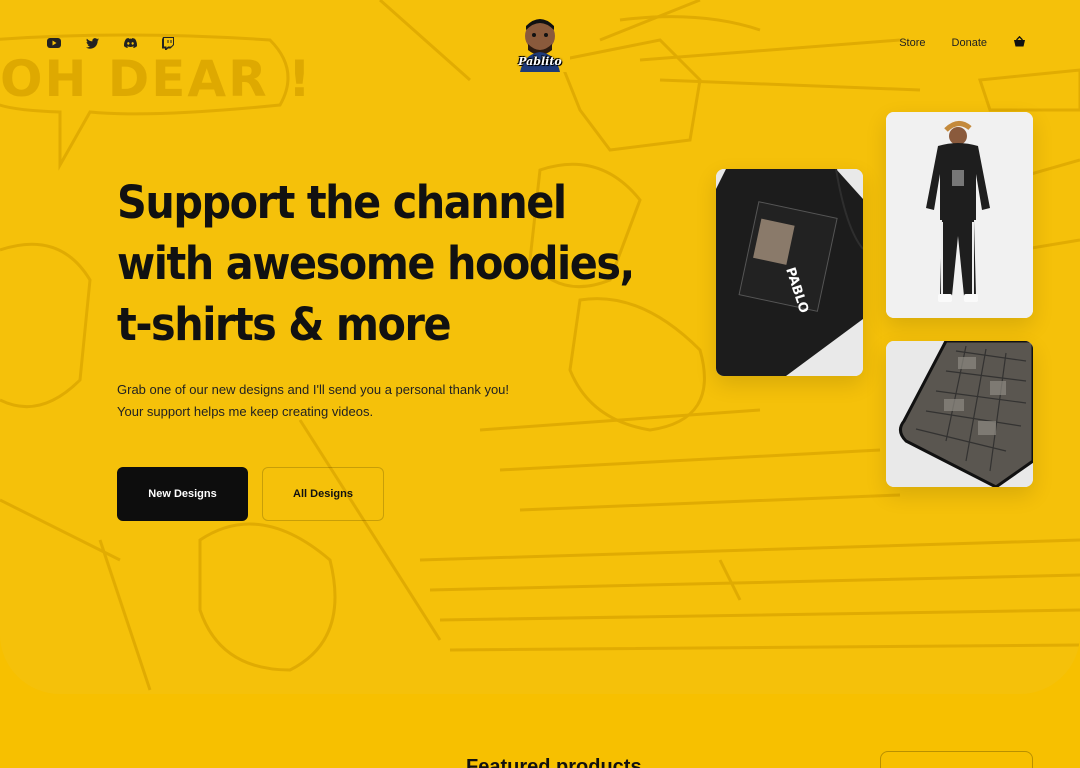 This screenshot has height=768, width=1080. I want to click on logo-text: Pablito, so click(540, 61).